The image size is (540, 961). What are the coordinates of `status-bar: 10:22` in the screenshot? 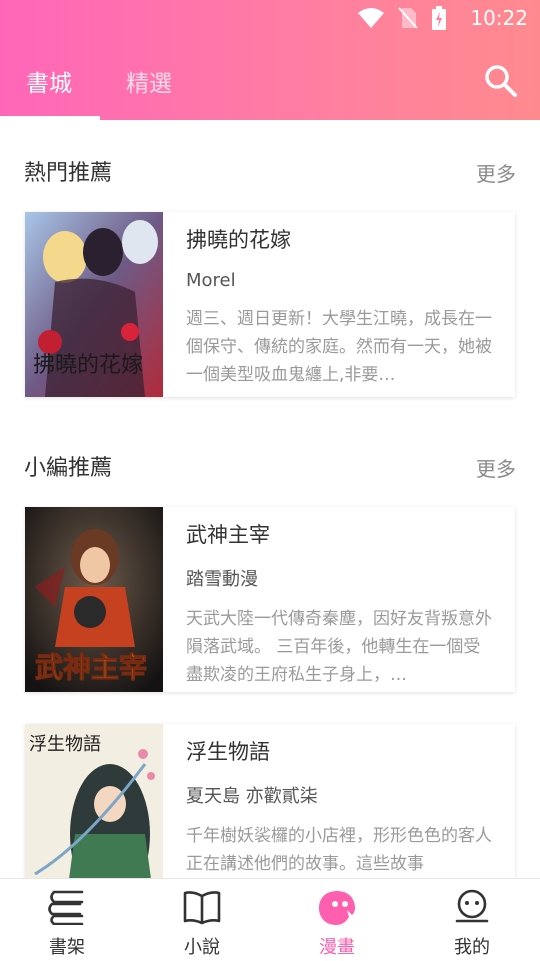 It's located at (270, 18).